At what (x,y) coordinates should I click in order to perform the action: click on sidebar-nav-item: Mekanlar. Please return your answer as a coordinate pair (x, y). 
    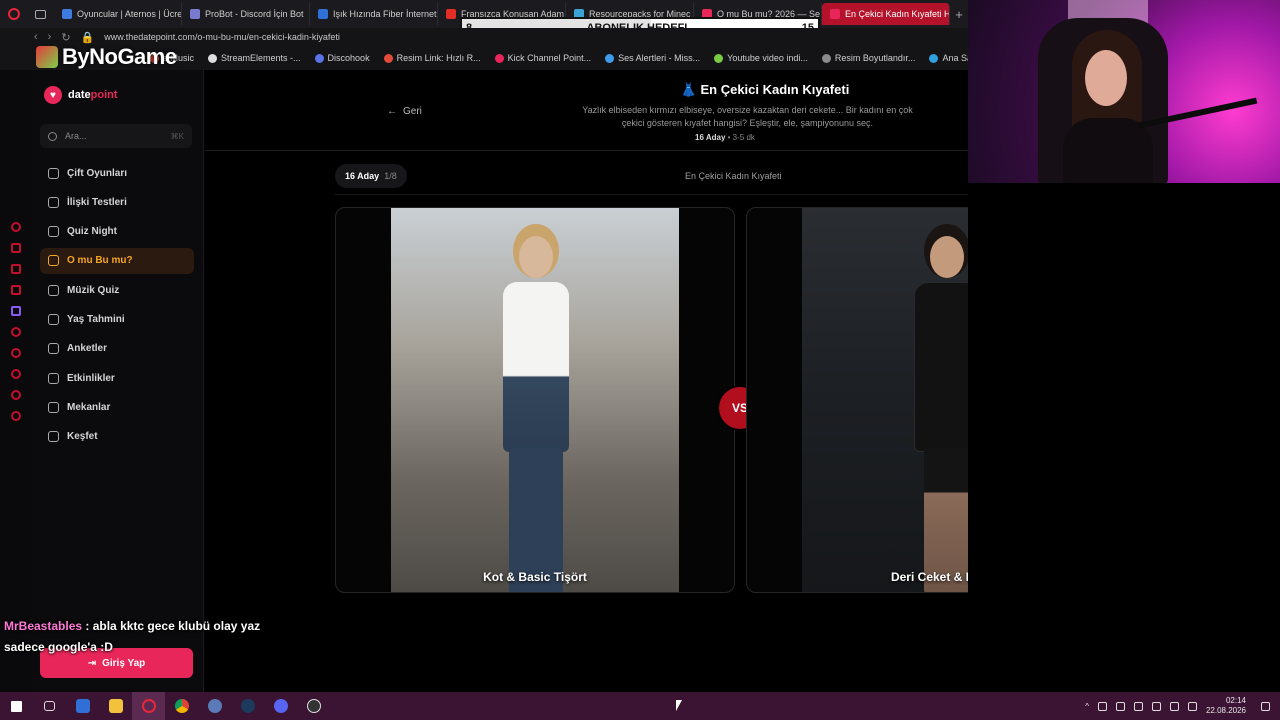
    Looking at the image, I should click on (117, 407).